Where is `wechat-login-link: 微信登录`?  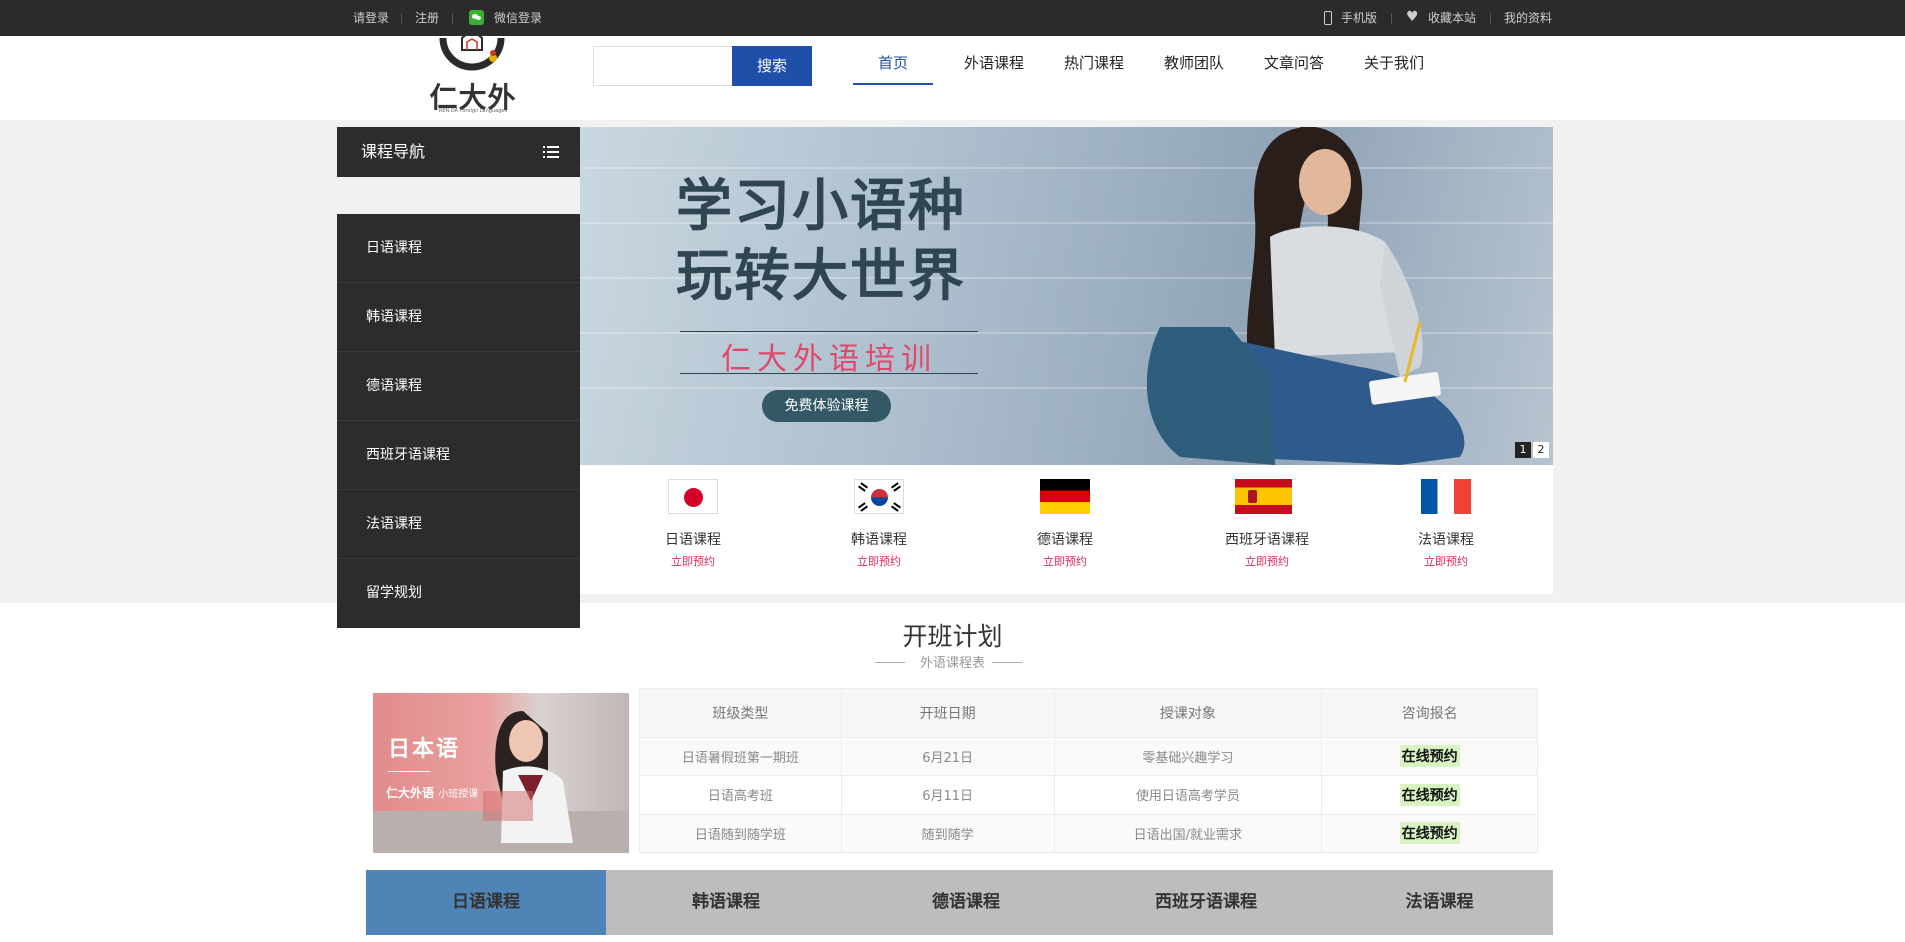 wechat-login-link: 微信登录 is located at coordinates (518, 18).